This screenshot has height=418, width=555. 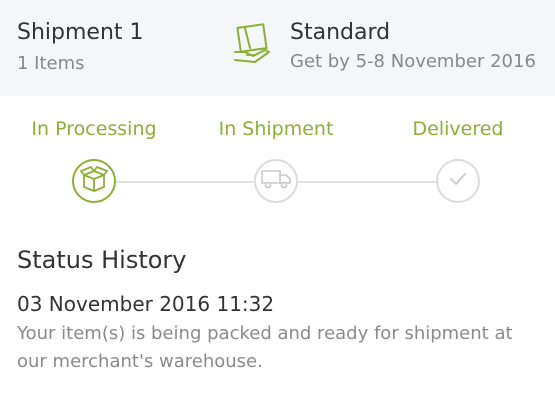 What do you see at coordinates (276, 129) in the screenshot?
I see `step-label-shipment: In Shipment` at bounding box center [276, 129].